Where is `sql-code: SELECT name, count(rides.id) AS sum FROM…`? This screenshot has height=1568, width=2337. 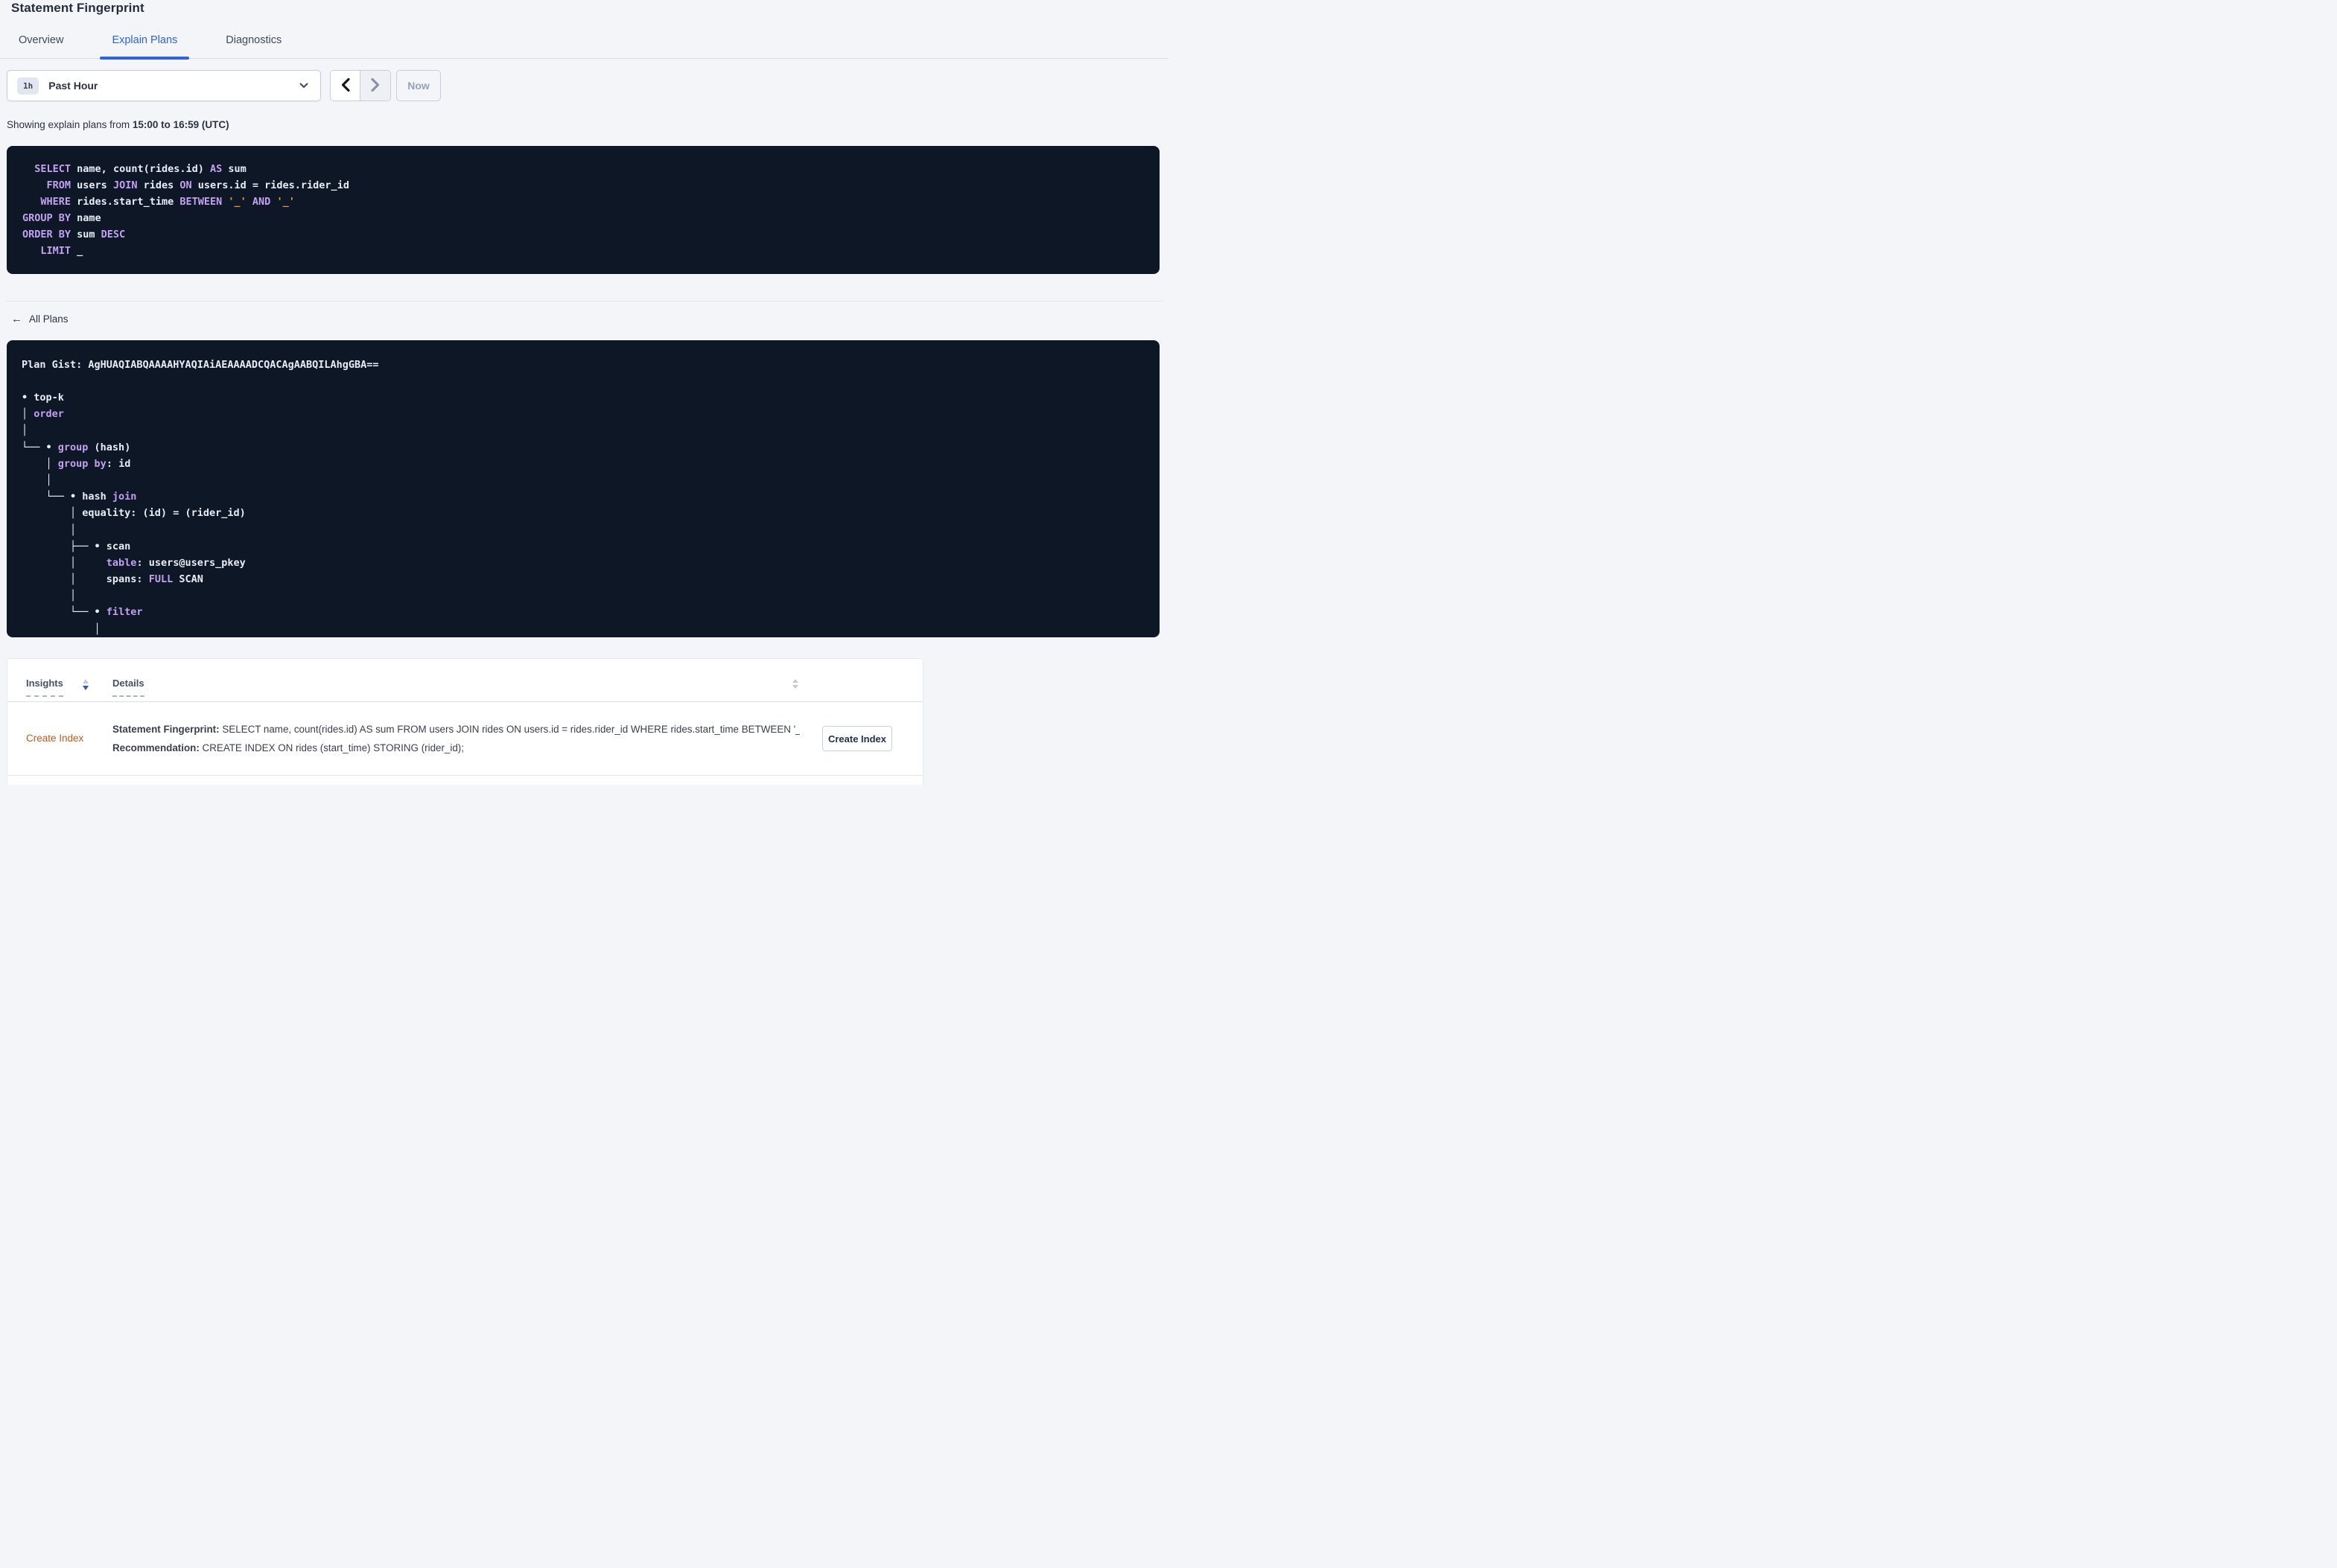 sql-code: SELECT name, count(rides.id) AS sum FROM… is located at coordinates (186, 210).